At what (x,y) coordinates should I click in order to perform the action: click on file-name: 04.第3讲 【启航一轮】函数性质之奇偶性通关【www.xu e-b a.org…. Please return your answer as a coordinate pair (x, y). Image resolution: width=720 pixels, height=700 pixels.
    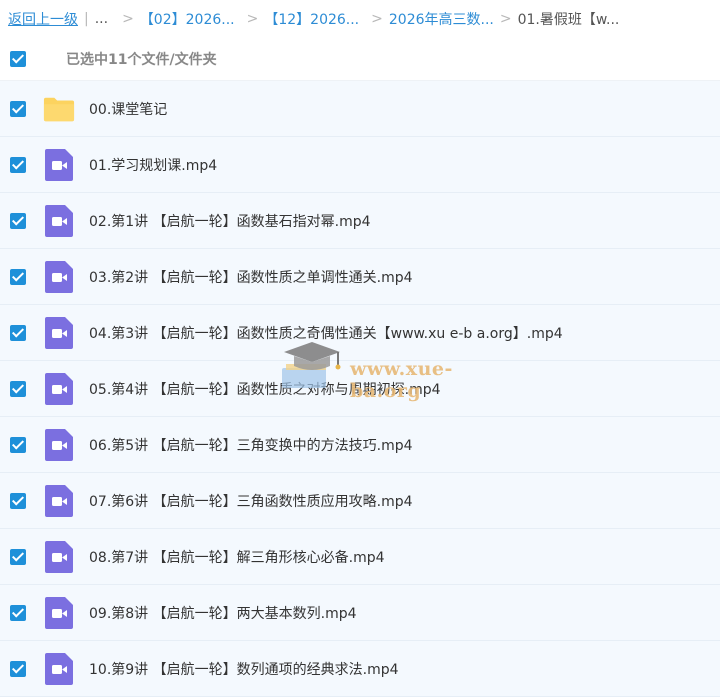
    Looking at the image, I should click on (326, 333).